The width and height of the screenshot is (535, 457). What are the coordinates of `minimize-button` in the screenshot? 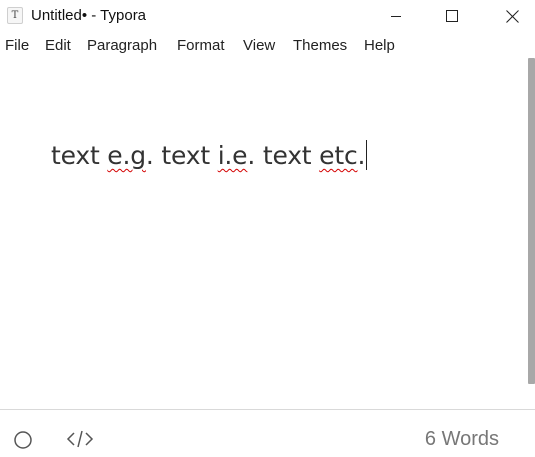 It's located at (396, 16).